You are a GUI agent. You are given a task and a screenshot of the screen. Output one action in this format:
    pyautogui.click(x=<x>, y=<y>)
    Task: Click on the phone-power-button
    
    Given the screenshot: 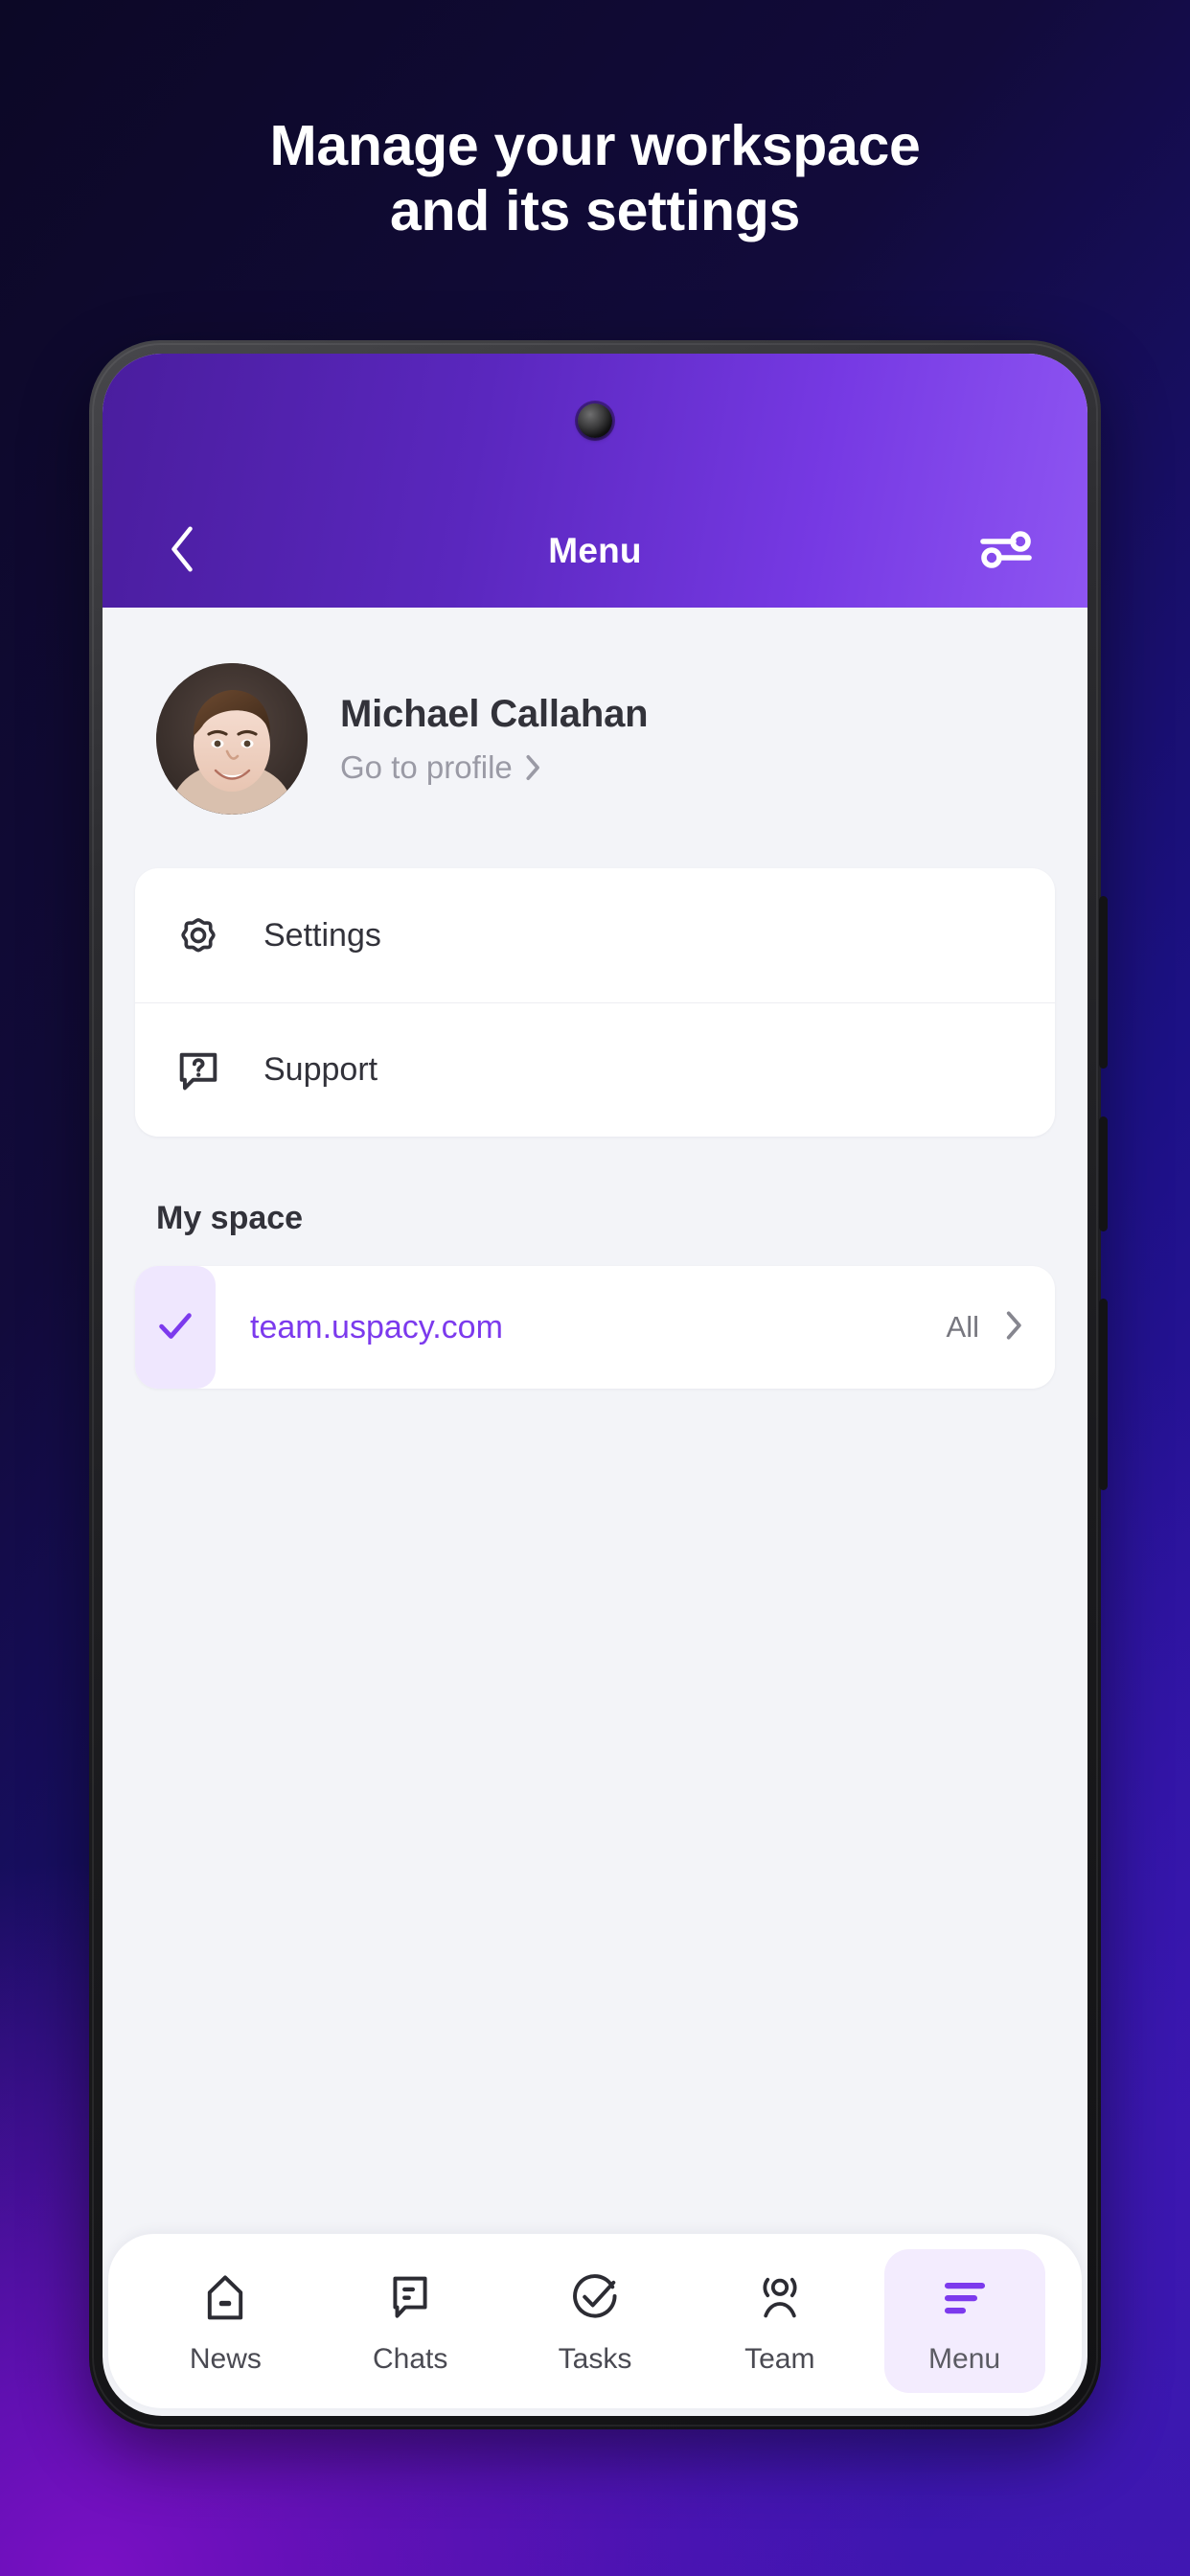 What is the action you would take?
    pyautogui.click(x=1103, y=1394)
    